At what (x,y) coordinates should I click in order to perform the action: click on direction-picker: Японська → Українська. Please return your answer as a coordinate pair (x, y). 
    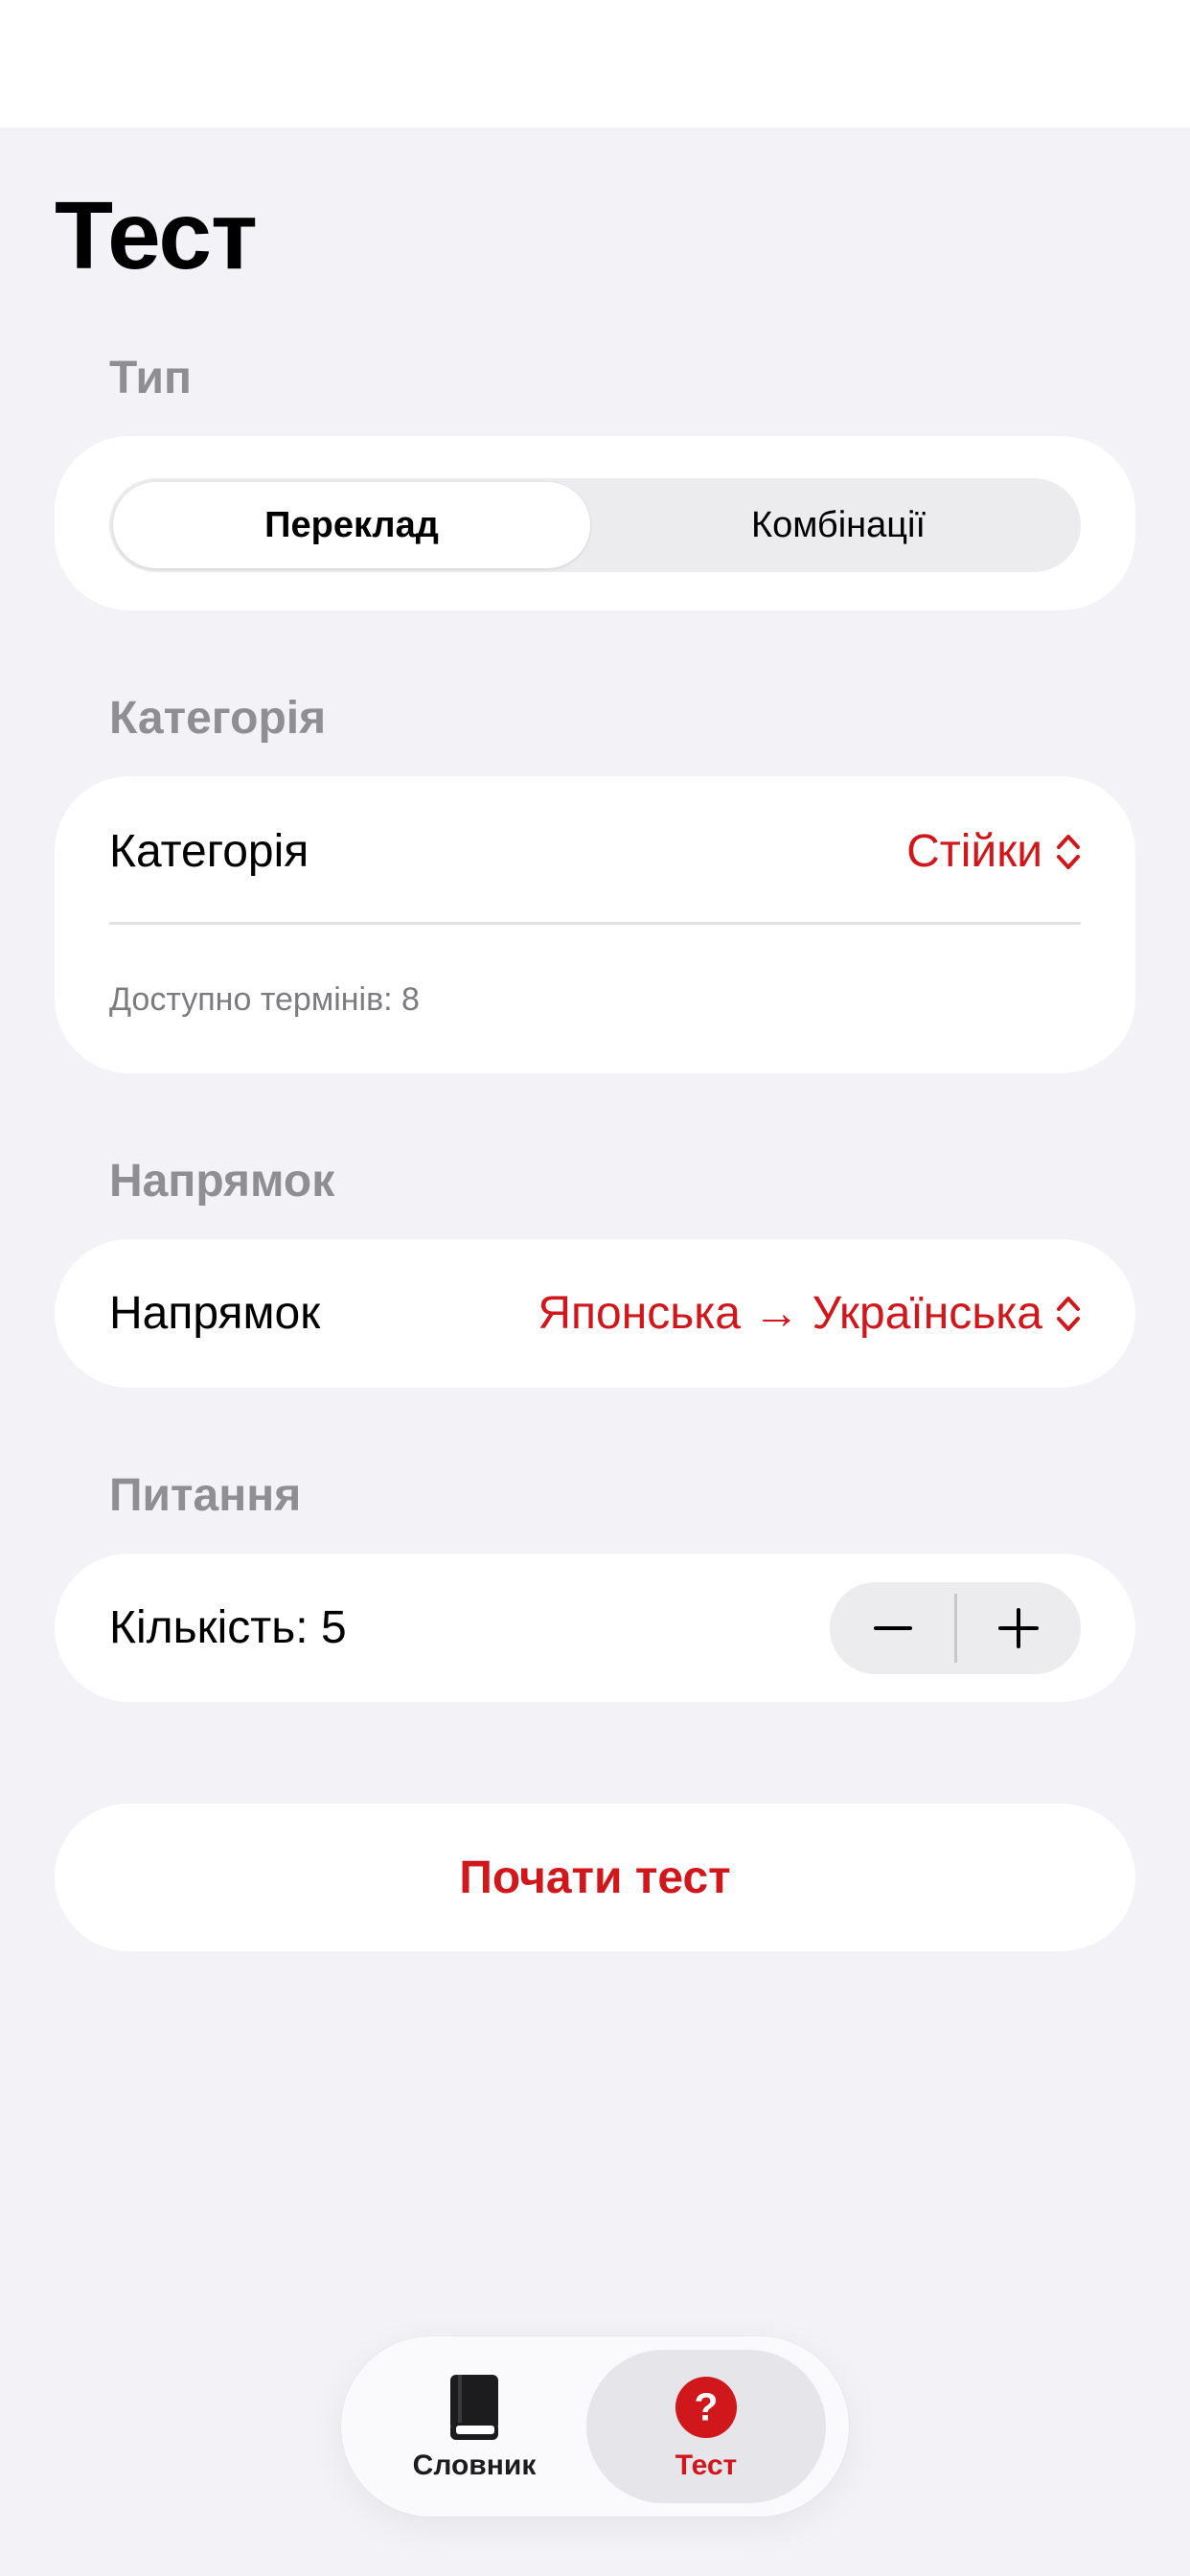
    Looking at the image, I should click on (810, 1314).